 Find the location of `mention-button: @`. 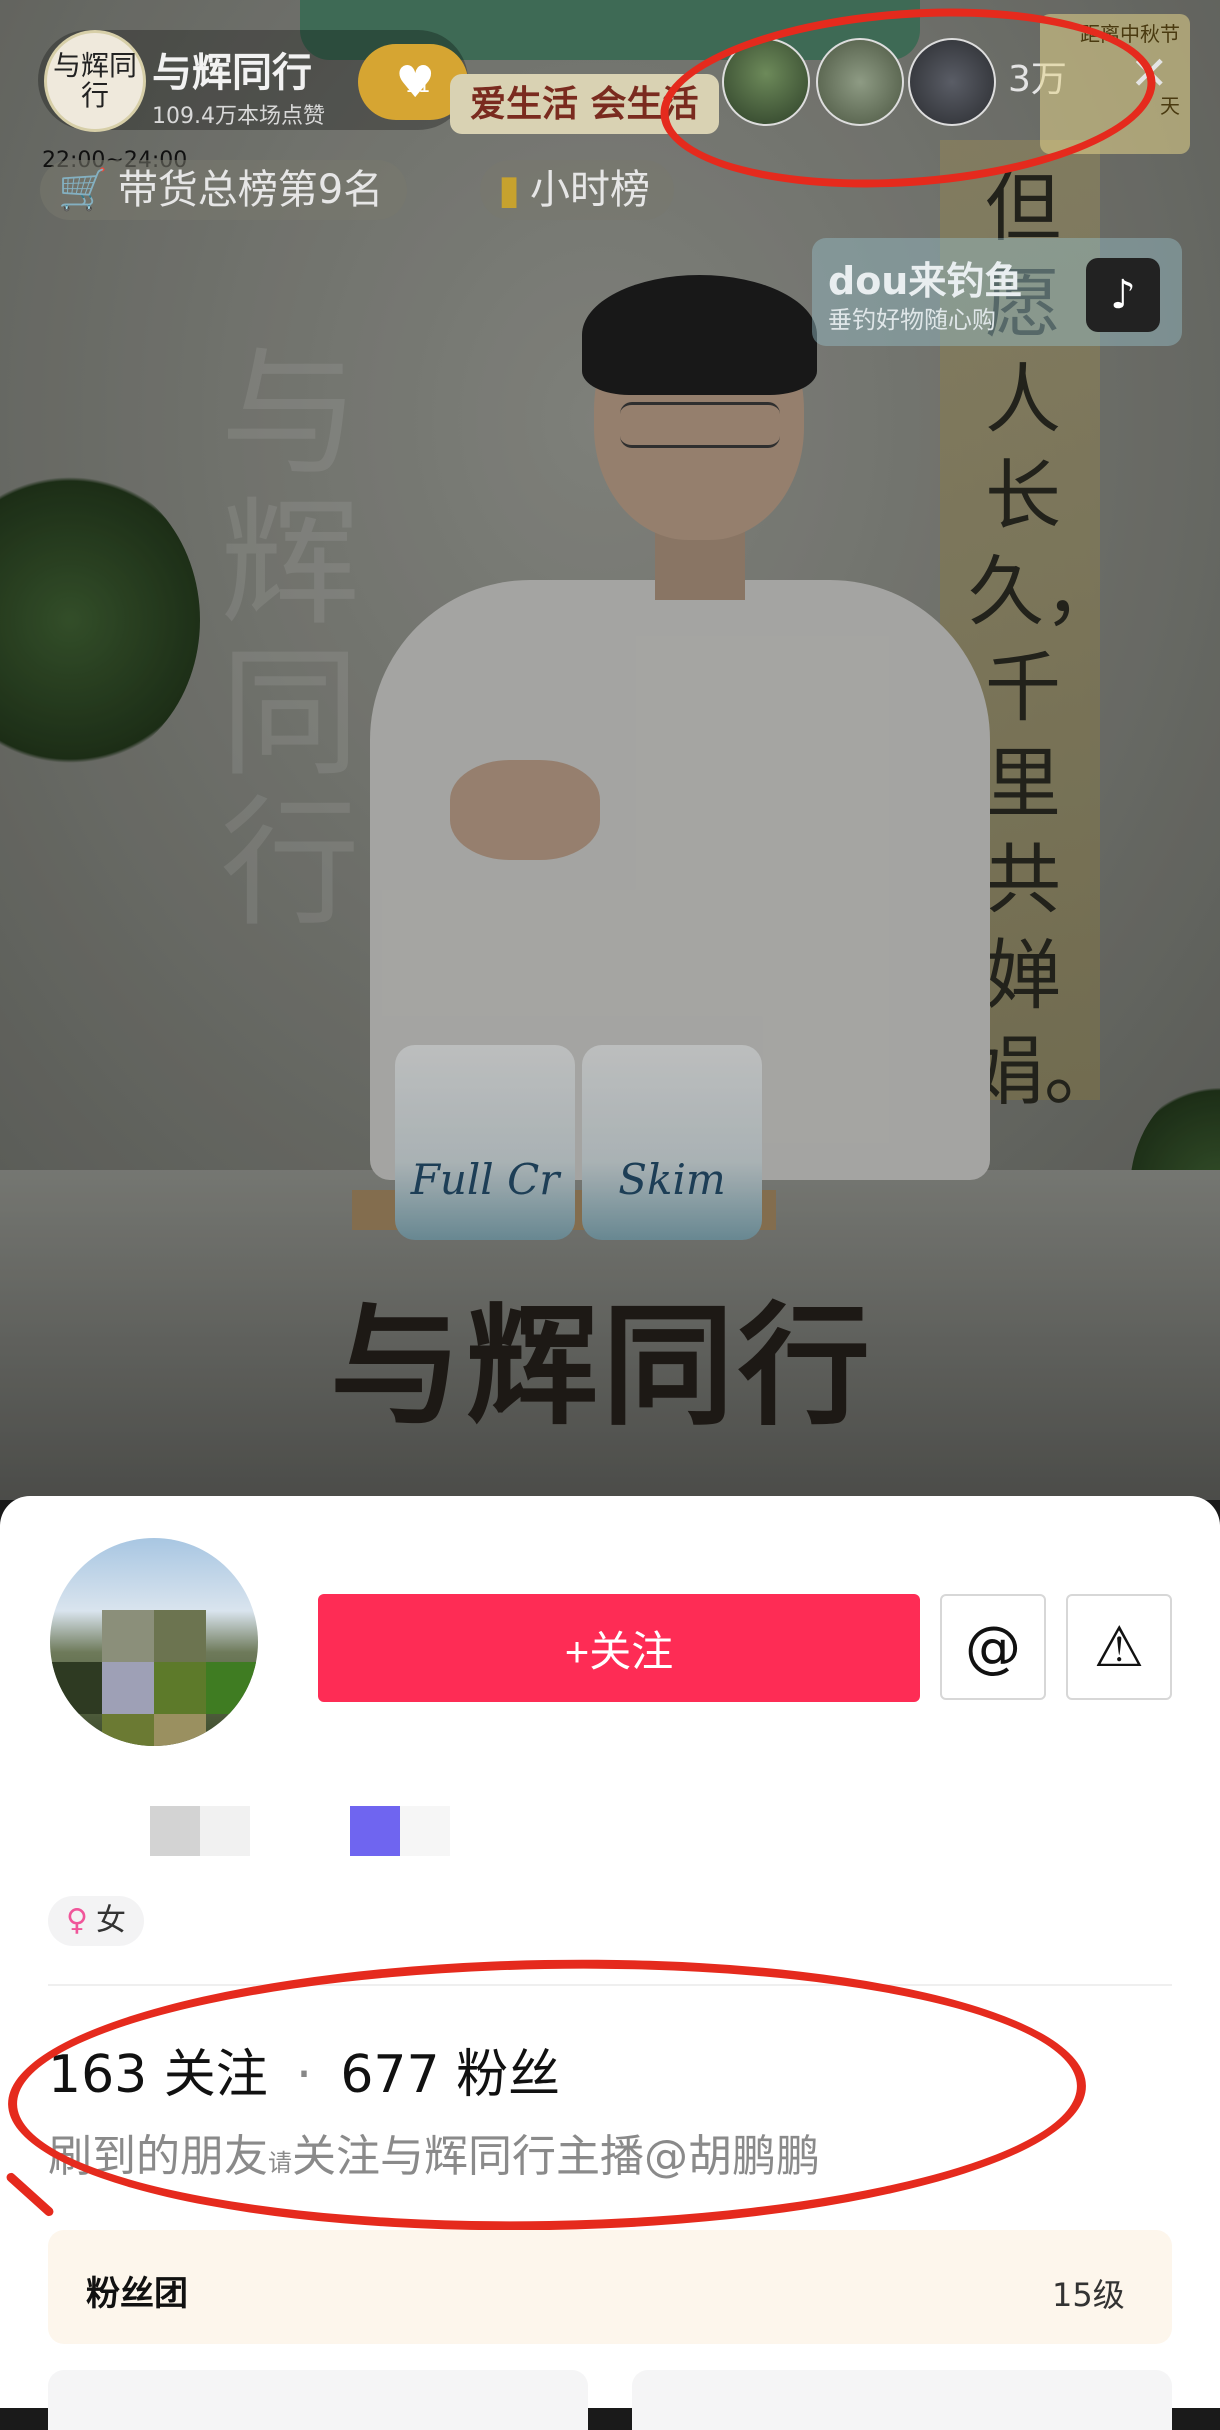

mention-button: @ is located at coordinates (993, 1647).